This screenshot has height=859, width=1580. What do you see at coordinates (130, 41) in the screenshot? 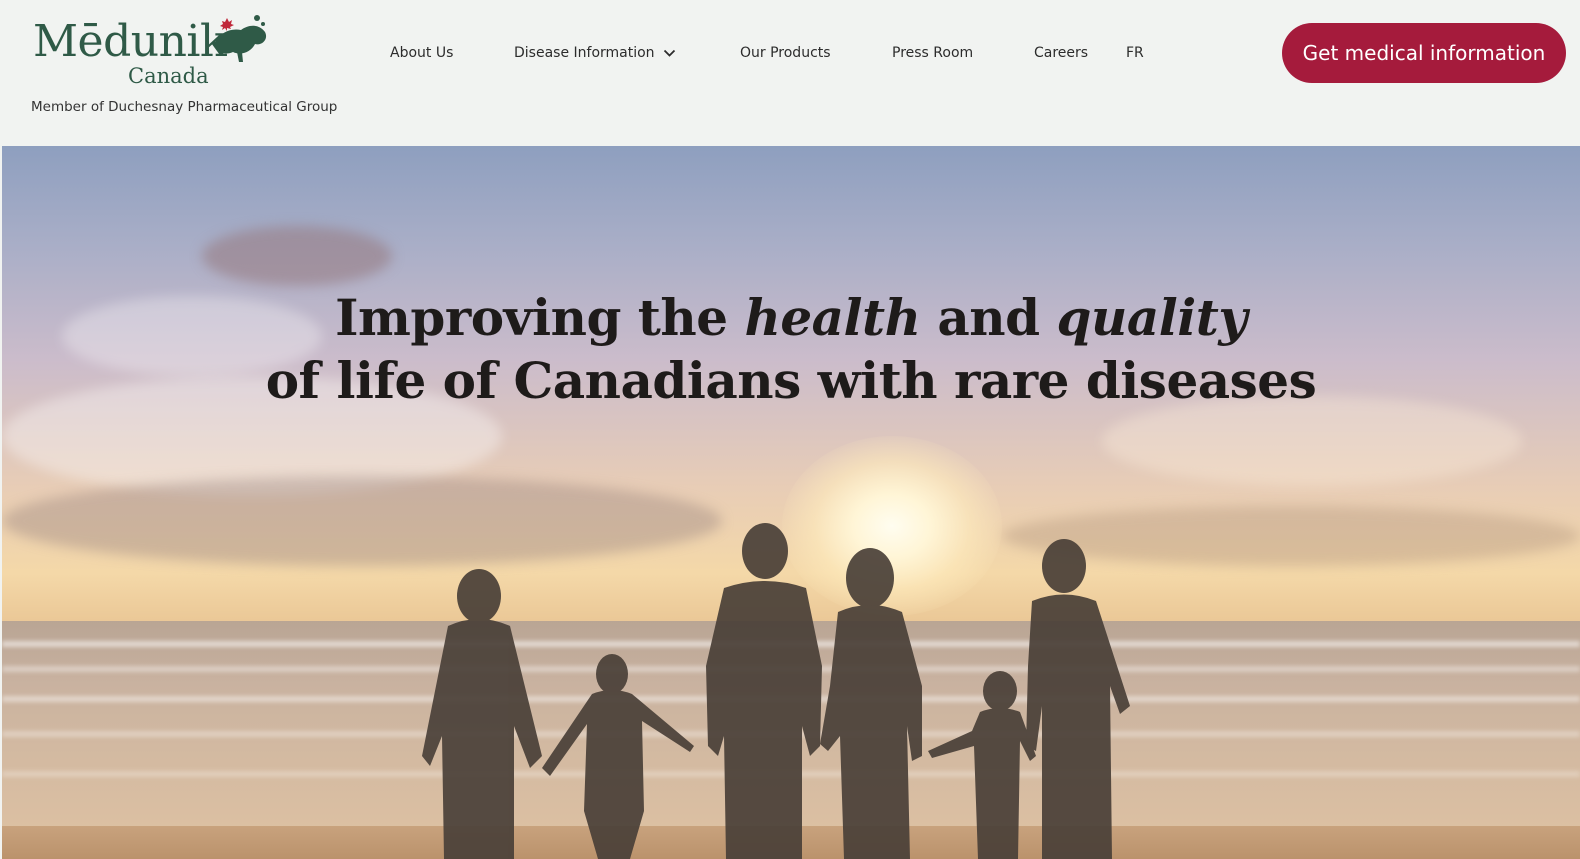
I see `logo-wordmark: Mēdunik` at bounding box center [130, 41].